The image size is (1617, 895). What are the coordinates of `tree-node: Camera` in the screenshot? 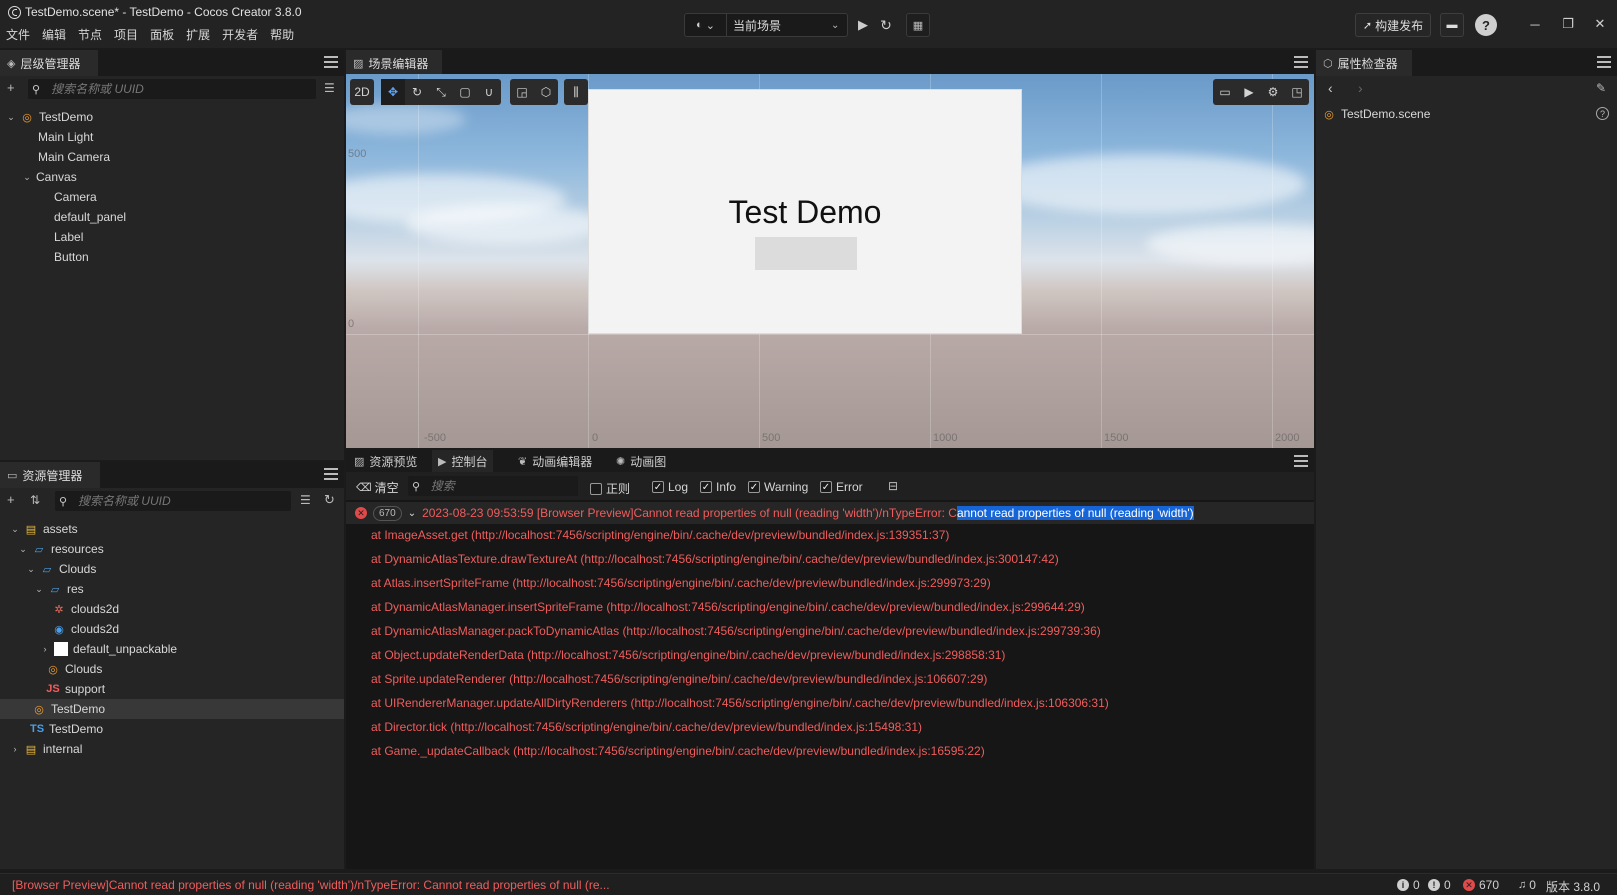 It's located at (75, 197).